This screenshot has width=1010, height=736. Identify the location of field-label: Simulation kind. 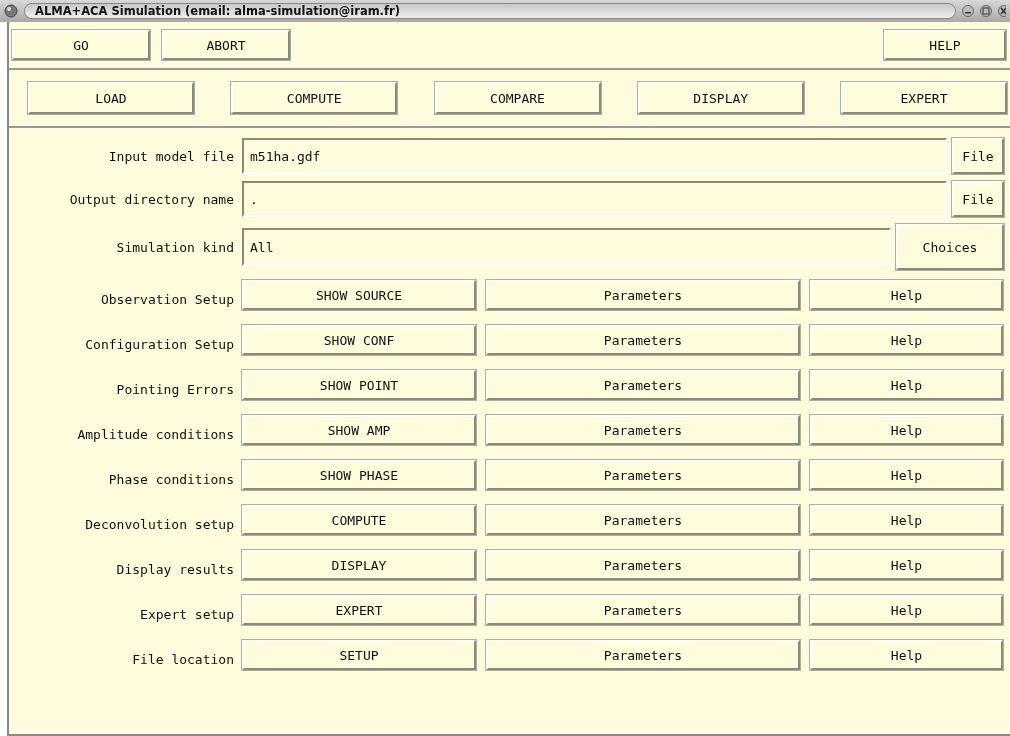
(175, 247).